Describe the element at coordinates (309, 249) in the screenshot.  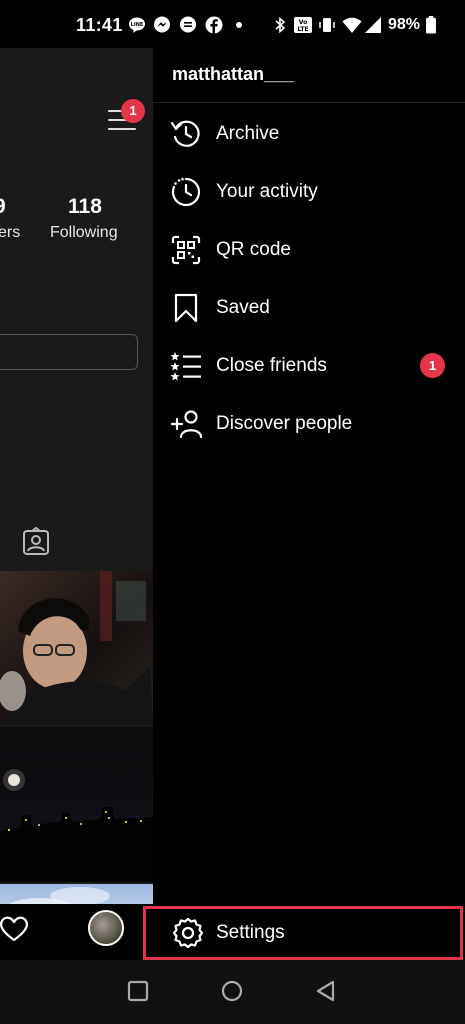
I see `menu-item-qr-code: QR code` at that location.